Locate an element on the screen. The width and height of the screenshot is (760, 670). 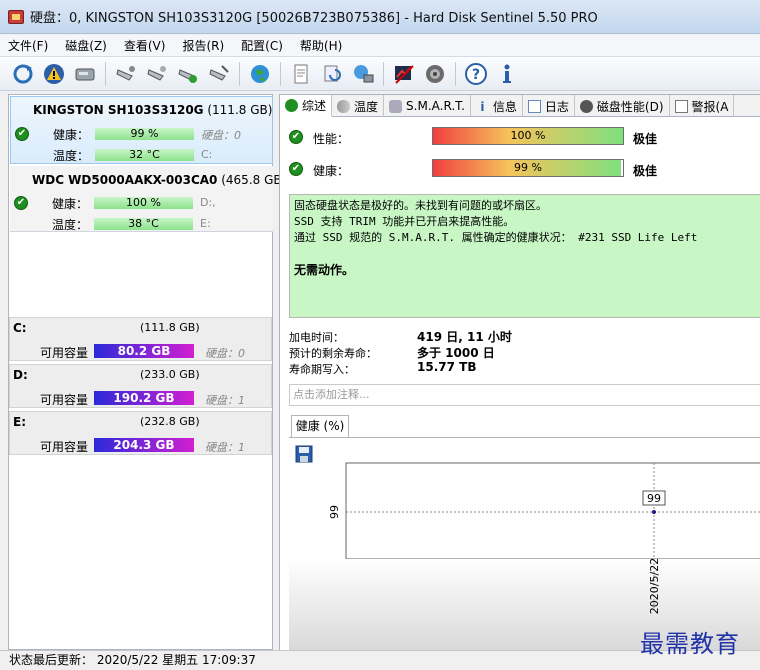
globe-icon is located at coordinates (260, 74).